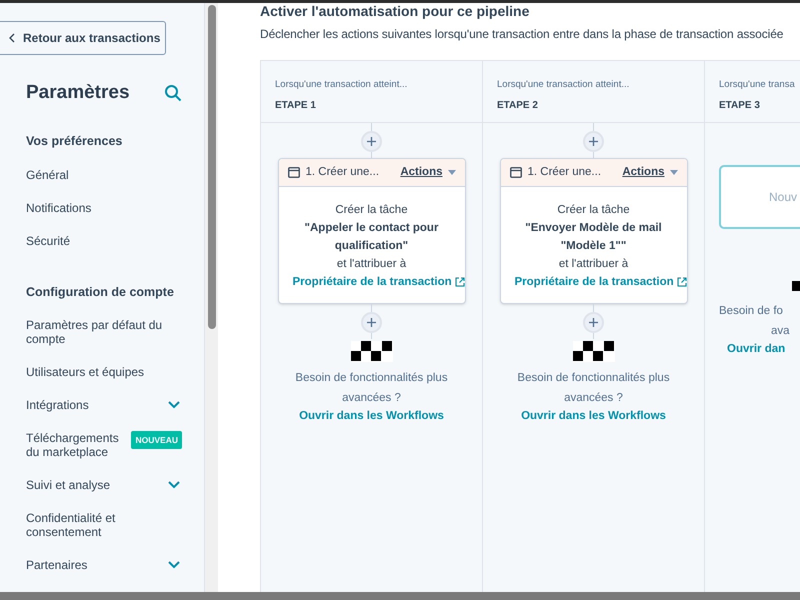 Image resolution: width=800 pixels, height=600 pixels. What do you see at coordinates (156, 440) in the screenshot?
I see `new-badge: NOUVEAU` at bounding box center [156, 440].